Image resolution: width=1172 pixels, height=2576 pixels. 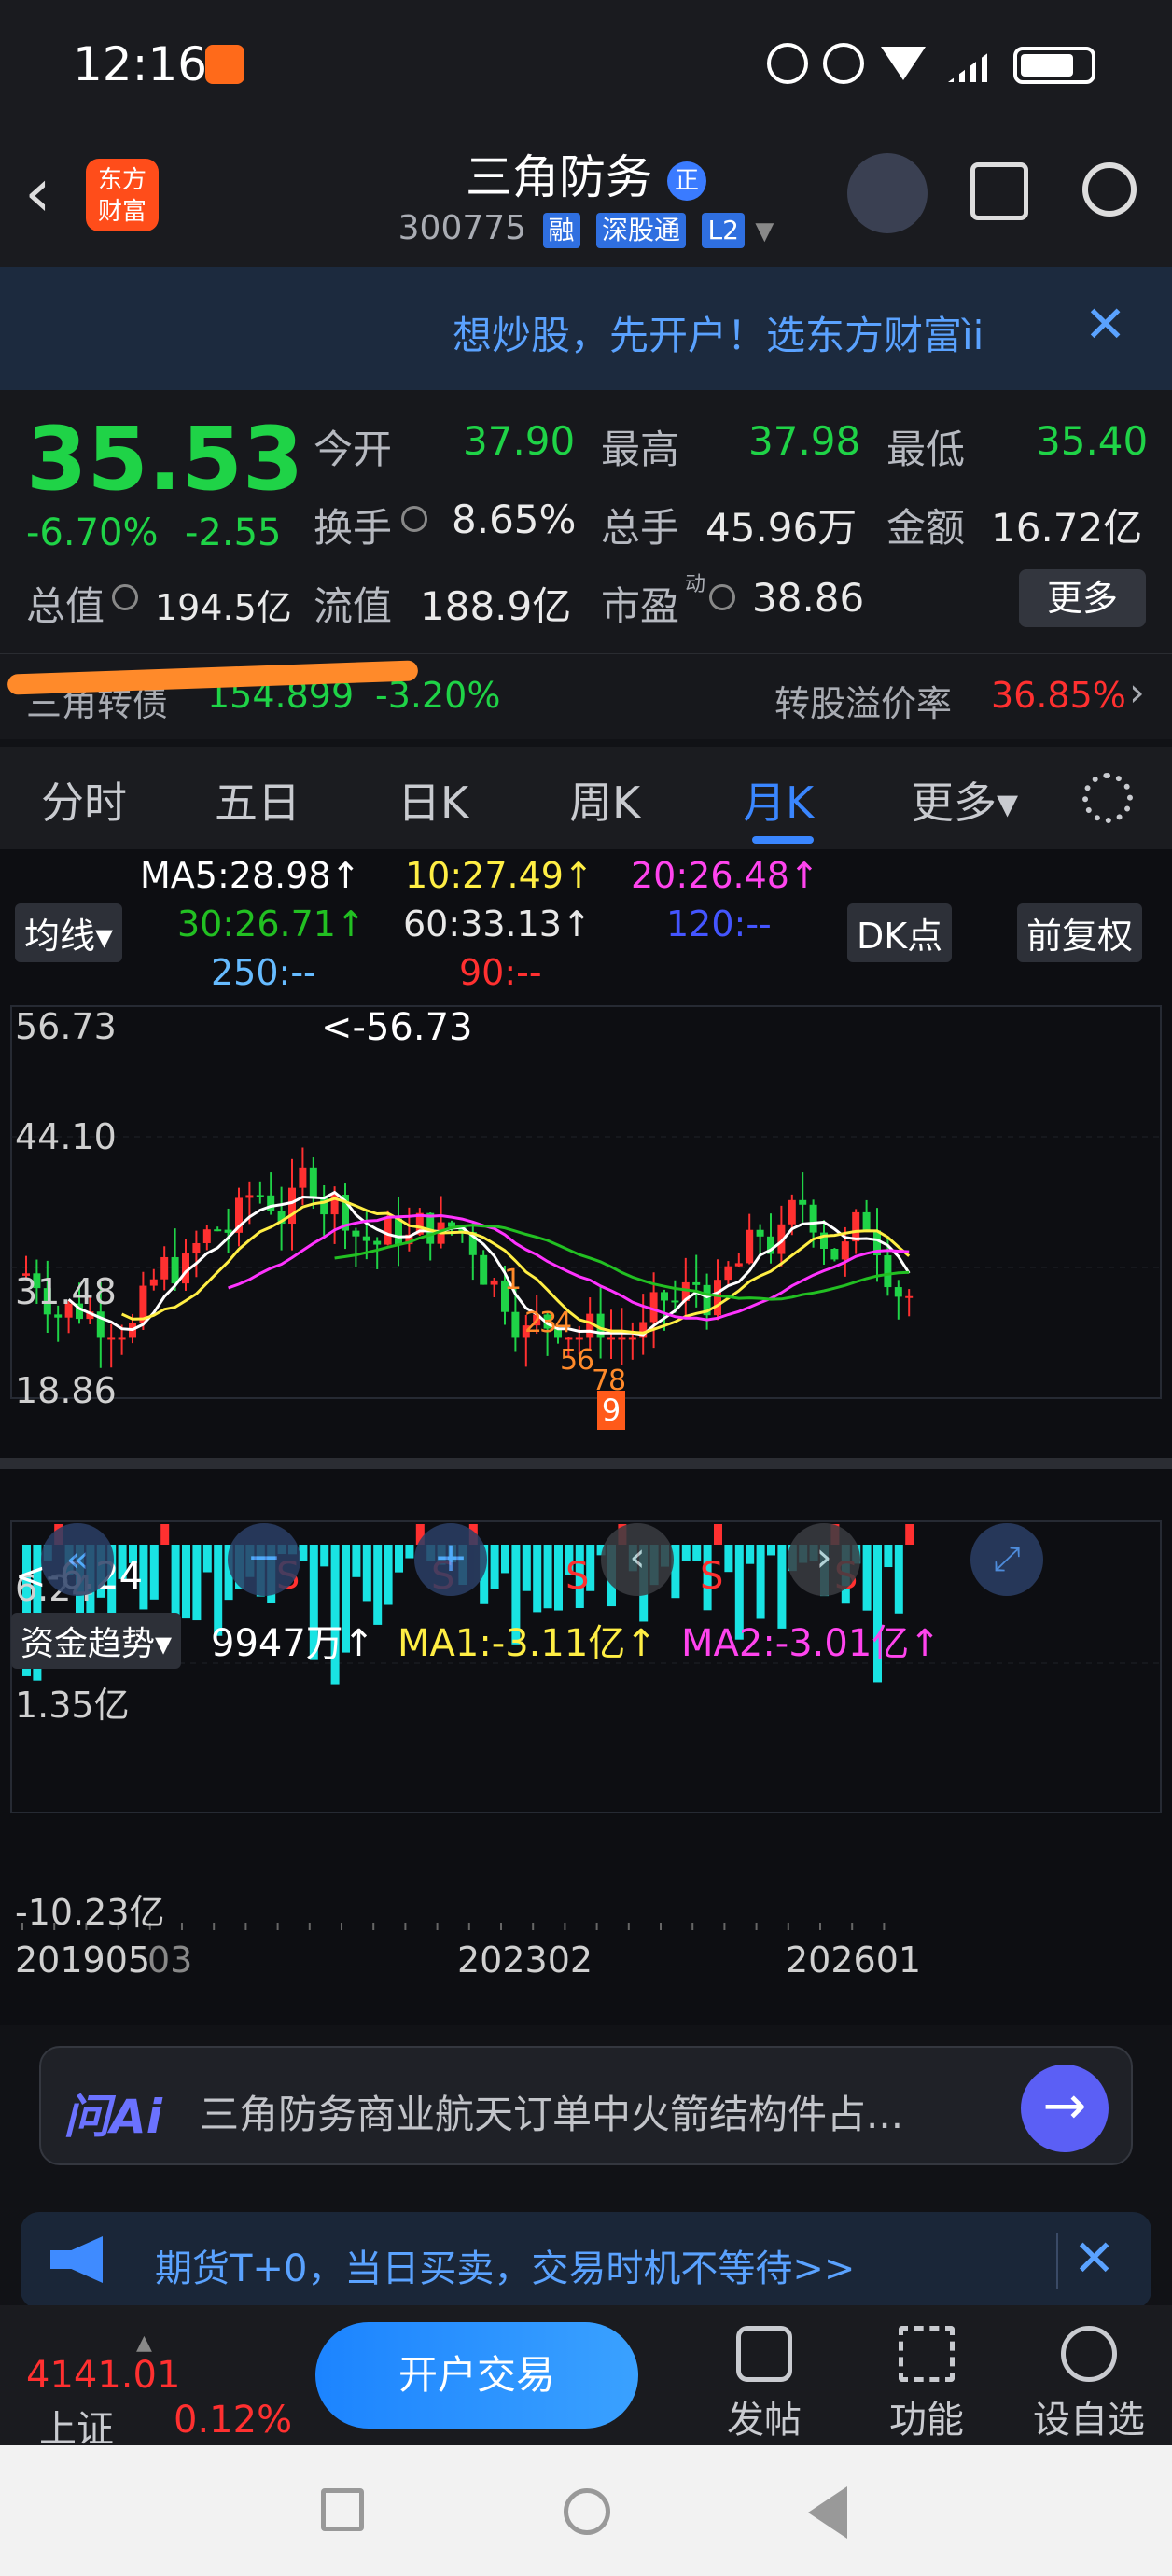 I want to click on promo-banner: 想炒股，先开户！选东方财富ìi ✕, so click(x=586, y=328).